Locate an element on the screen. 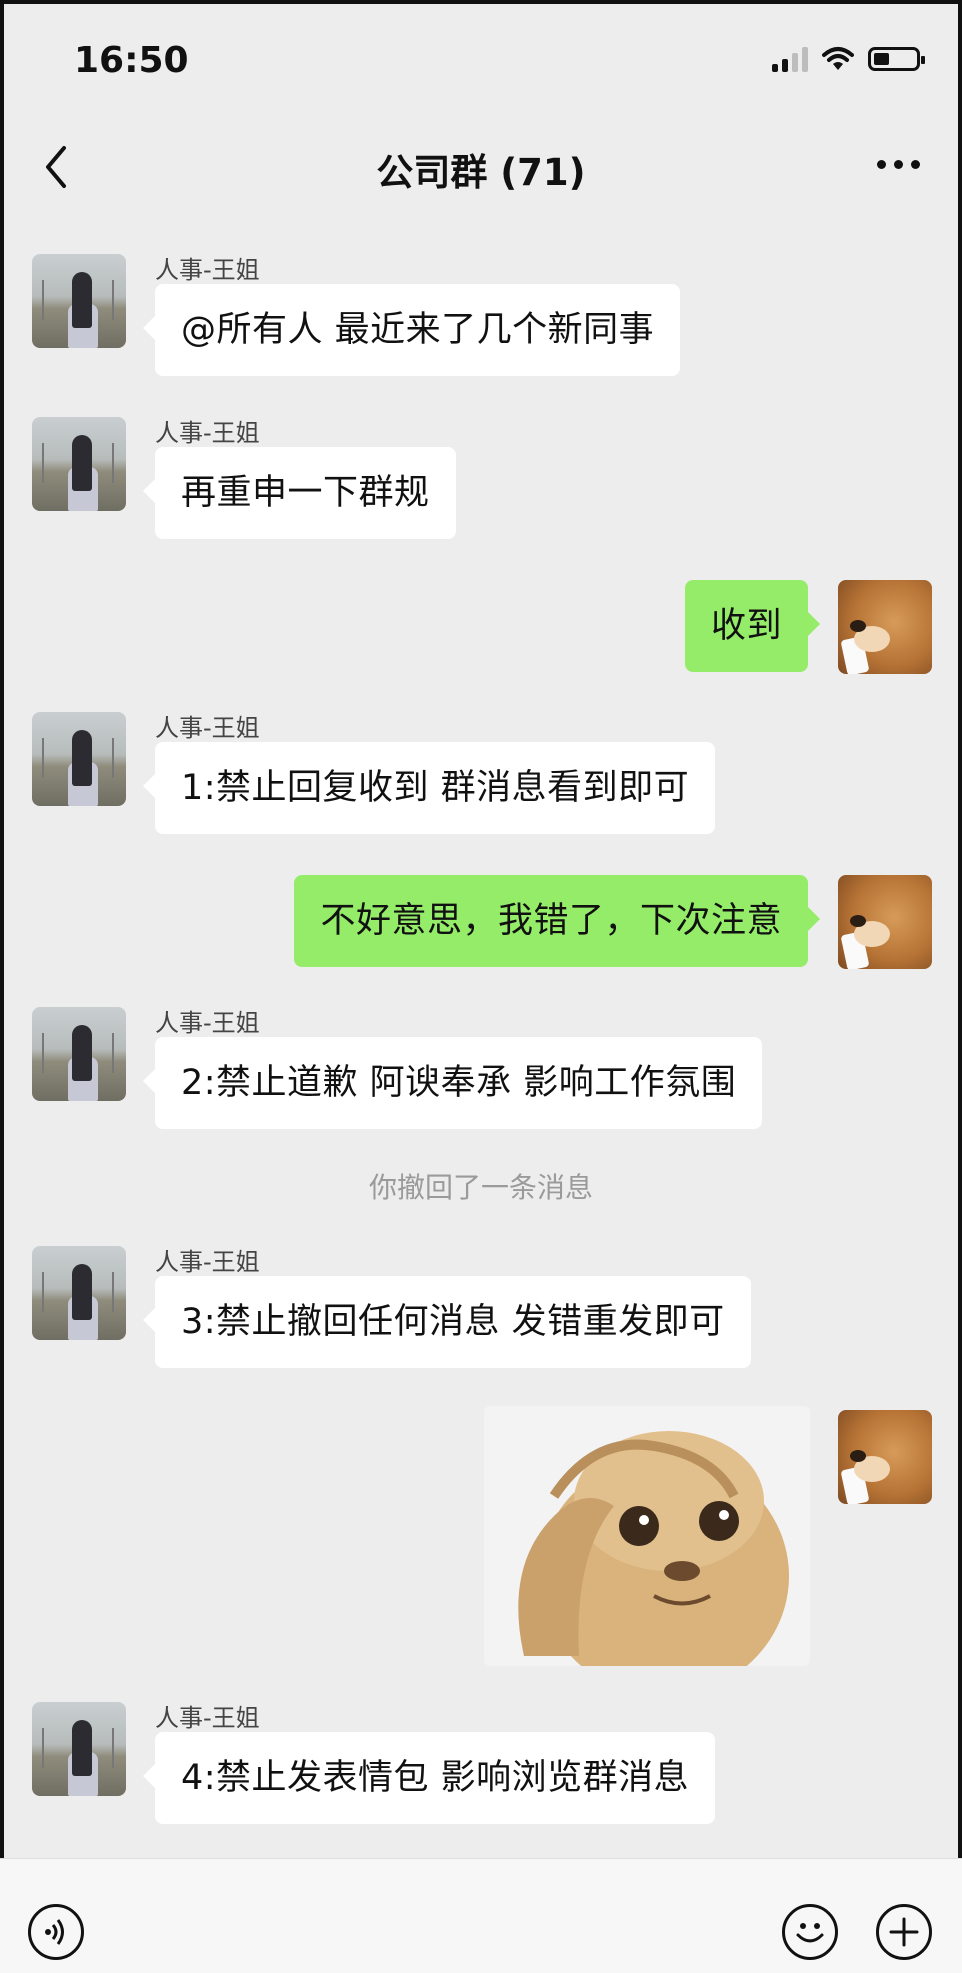 The image size is (962, 1973). battery-icon is located at coordinates (896, 59).